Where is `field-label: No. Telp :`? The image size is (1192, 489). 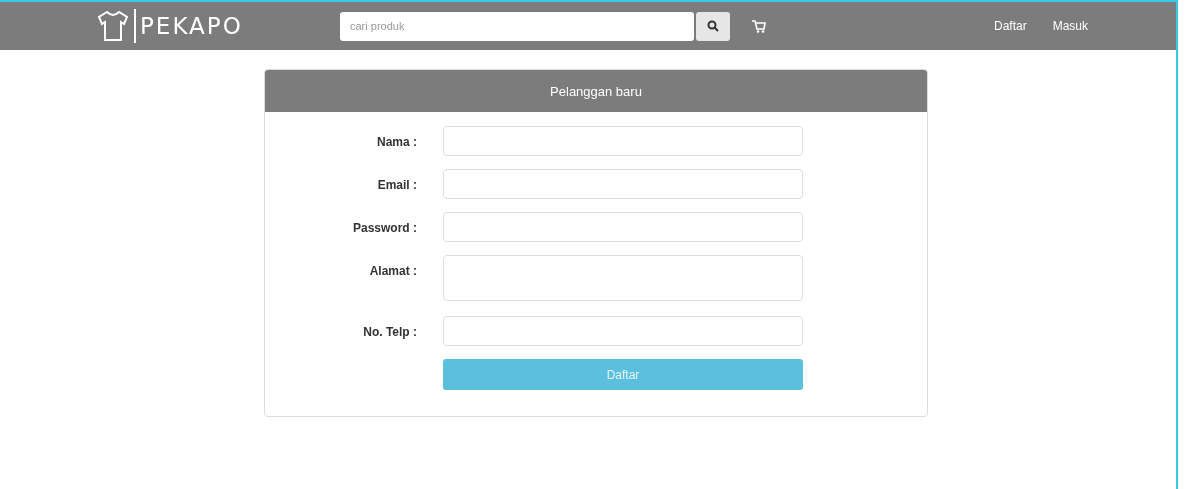 field-label: No. Telp : is located at coordinates (389, 332).